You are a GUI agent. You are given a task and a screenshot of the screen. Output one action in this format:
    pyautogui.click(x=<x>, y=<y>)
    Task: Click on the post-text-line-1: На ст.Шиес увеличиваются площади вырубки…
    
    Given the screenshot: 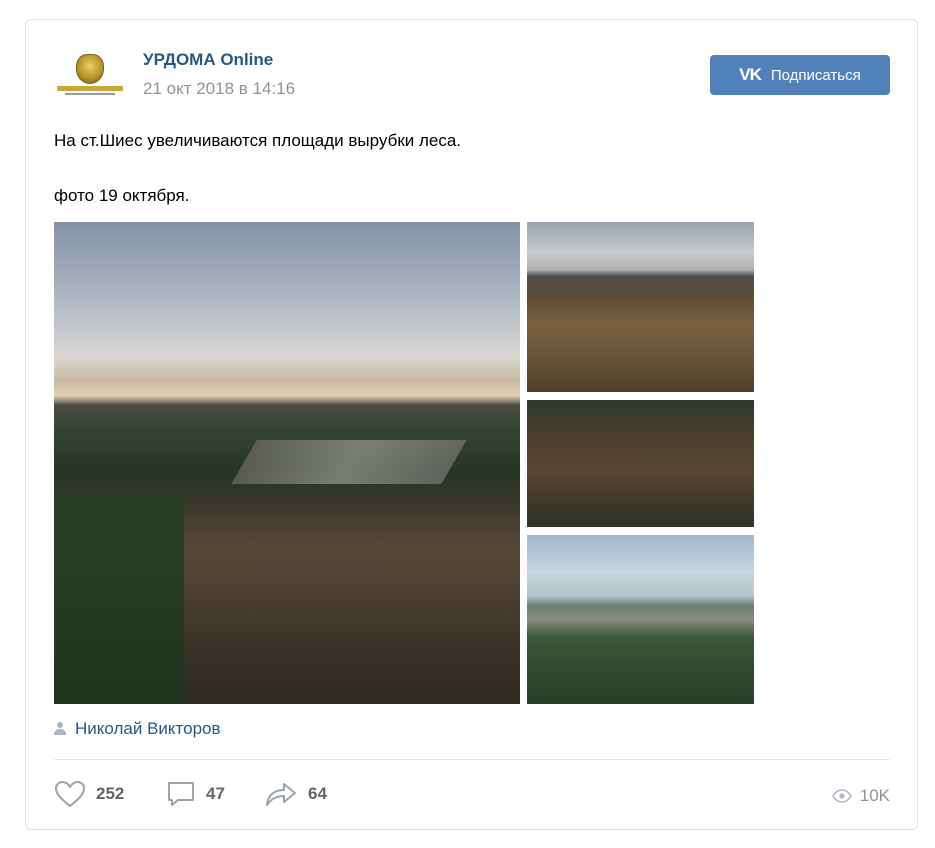 What is the action you would take?
    pyautogui.click(x=258, y=140)
    